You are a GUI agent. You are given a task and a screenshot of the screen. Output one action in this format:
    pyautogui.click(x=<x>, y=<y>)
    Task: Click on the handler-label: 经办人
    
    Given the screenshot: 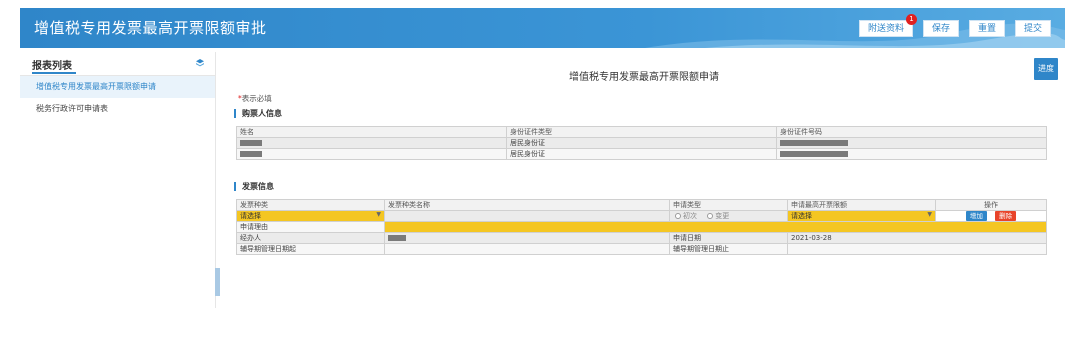 What is the action you would take?
    pyautogui.click(x=310, y=238)
    